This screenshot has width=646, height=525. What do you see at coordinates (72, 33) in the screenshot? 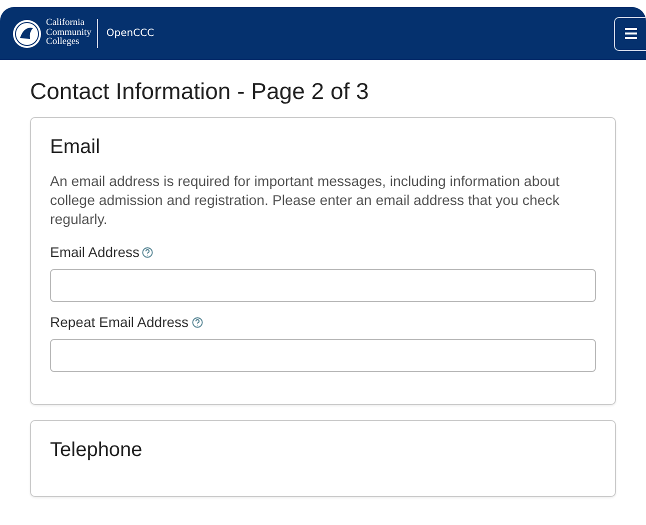
I see `logo-text: California Community Colleges` at bounding box center [72, 33].